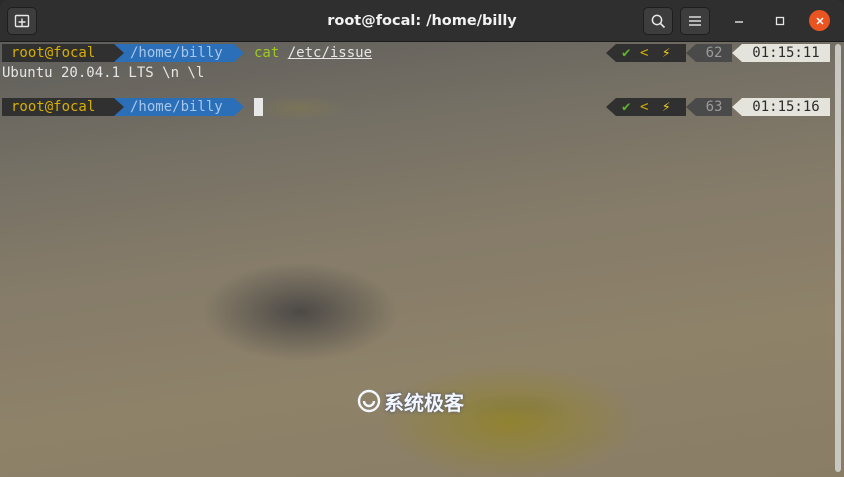 Image resolution: width=844 pixels, height=477 pixels. What do you see at coordinates (786, 53) in the screenshot?
I see `prompt-time: 01:15:11` at bounding box center [786, 53].